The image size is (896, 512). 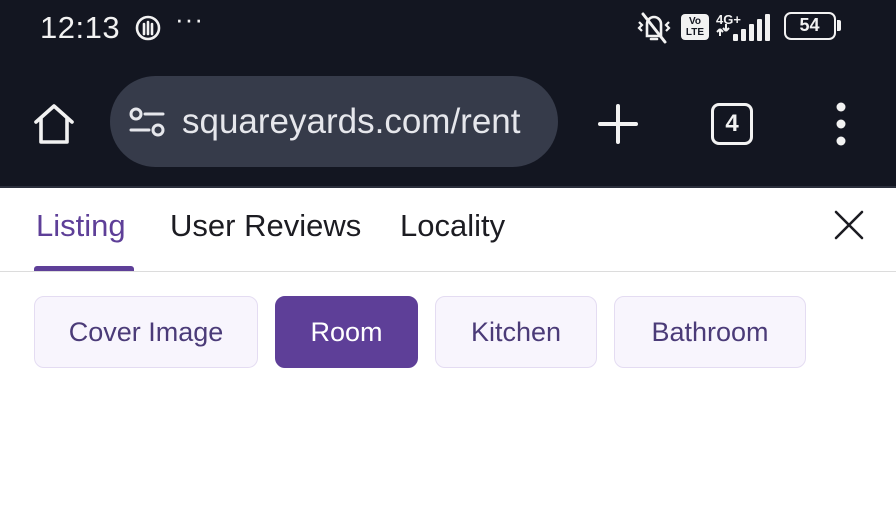 What do you see at coordinates (147, 122) in the screenshot?
I see `tune-icon` at bounding box center [147, 122].